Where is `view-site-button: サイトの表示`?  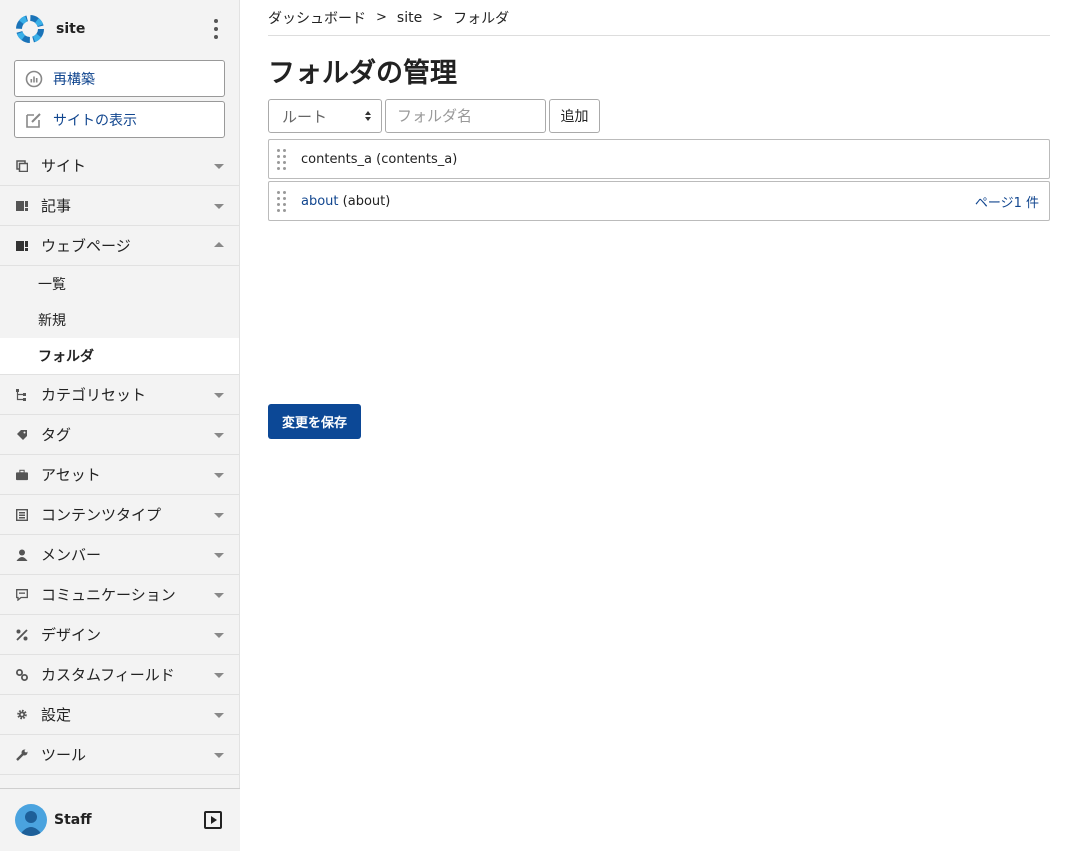
view-site-button: サイトの表示 is located at coordinates (119, 119).